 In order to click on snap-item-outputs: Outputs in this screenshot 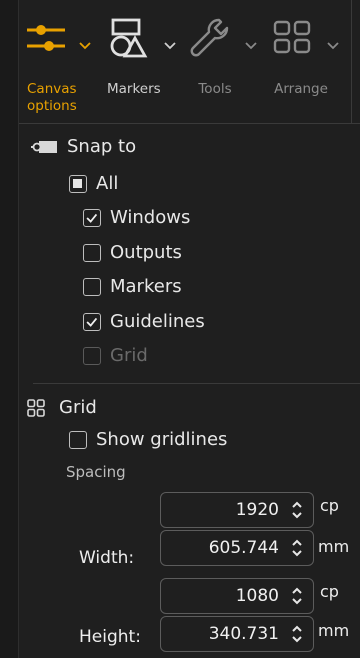, I will do `click(132, 252)`.